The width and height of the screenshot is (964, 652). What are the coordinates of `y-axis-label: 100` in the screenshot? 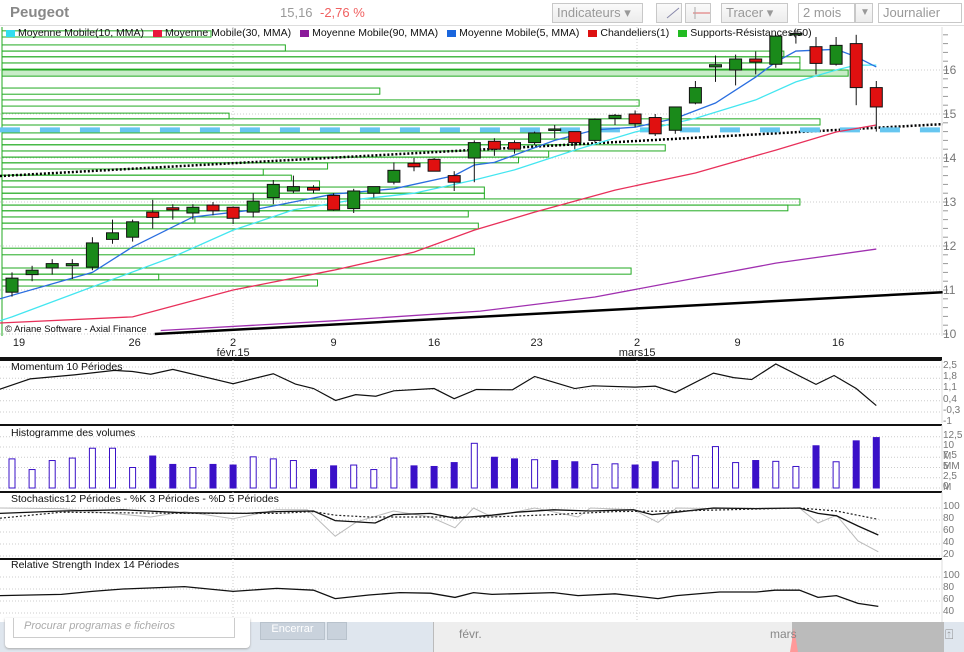 It's located at (951, 506).